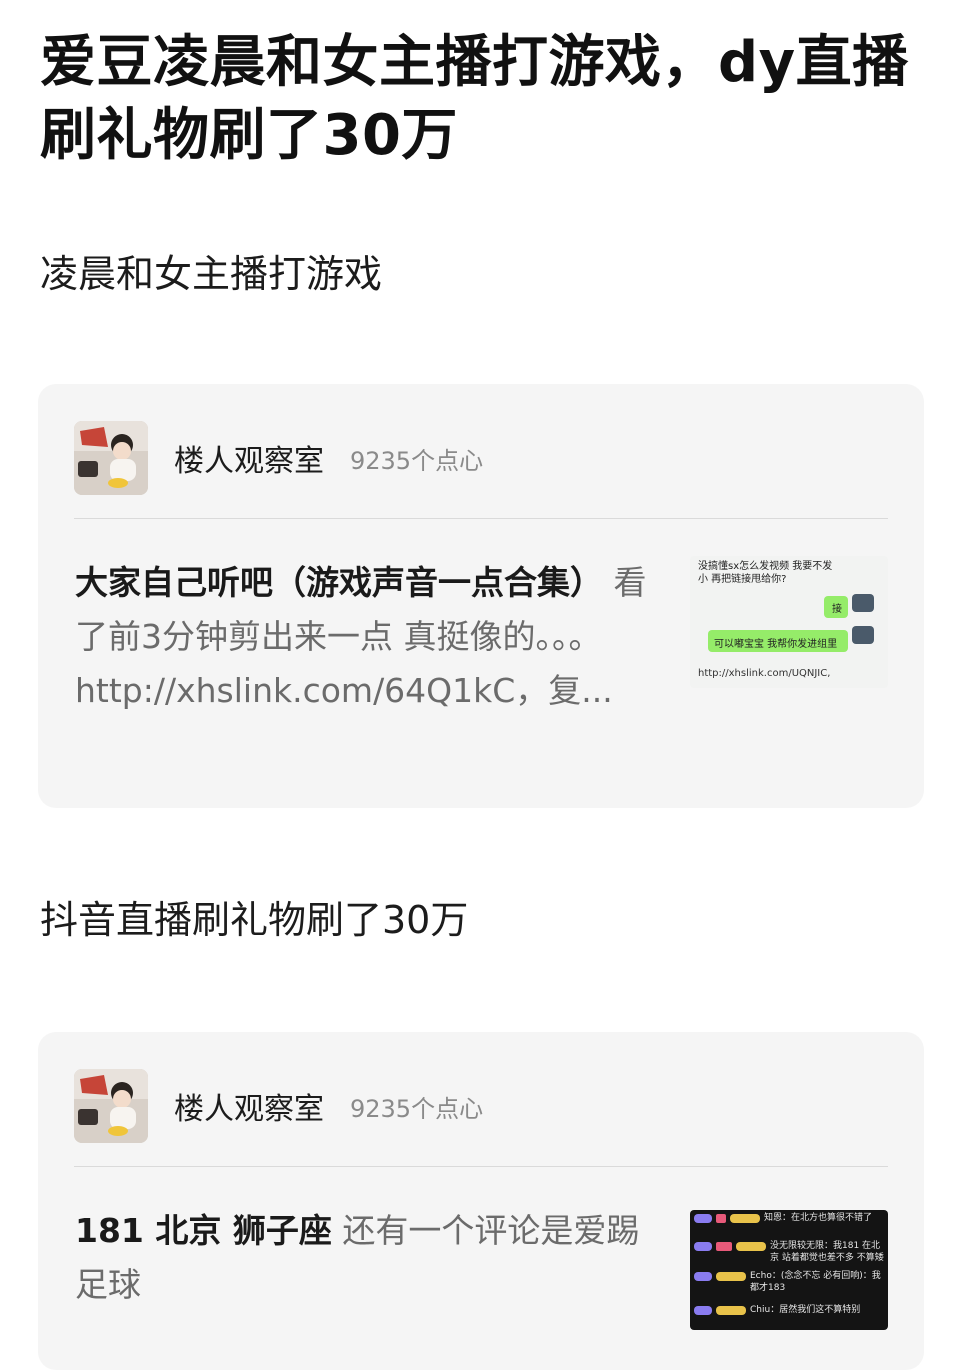 The width and height of the screenshot is (960, 1370). Describe the element at coordinates (211, 274) in the screenshot. I see `section-text-1: 凌晨和女主播打游戏` at that location.